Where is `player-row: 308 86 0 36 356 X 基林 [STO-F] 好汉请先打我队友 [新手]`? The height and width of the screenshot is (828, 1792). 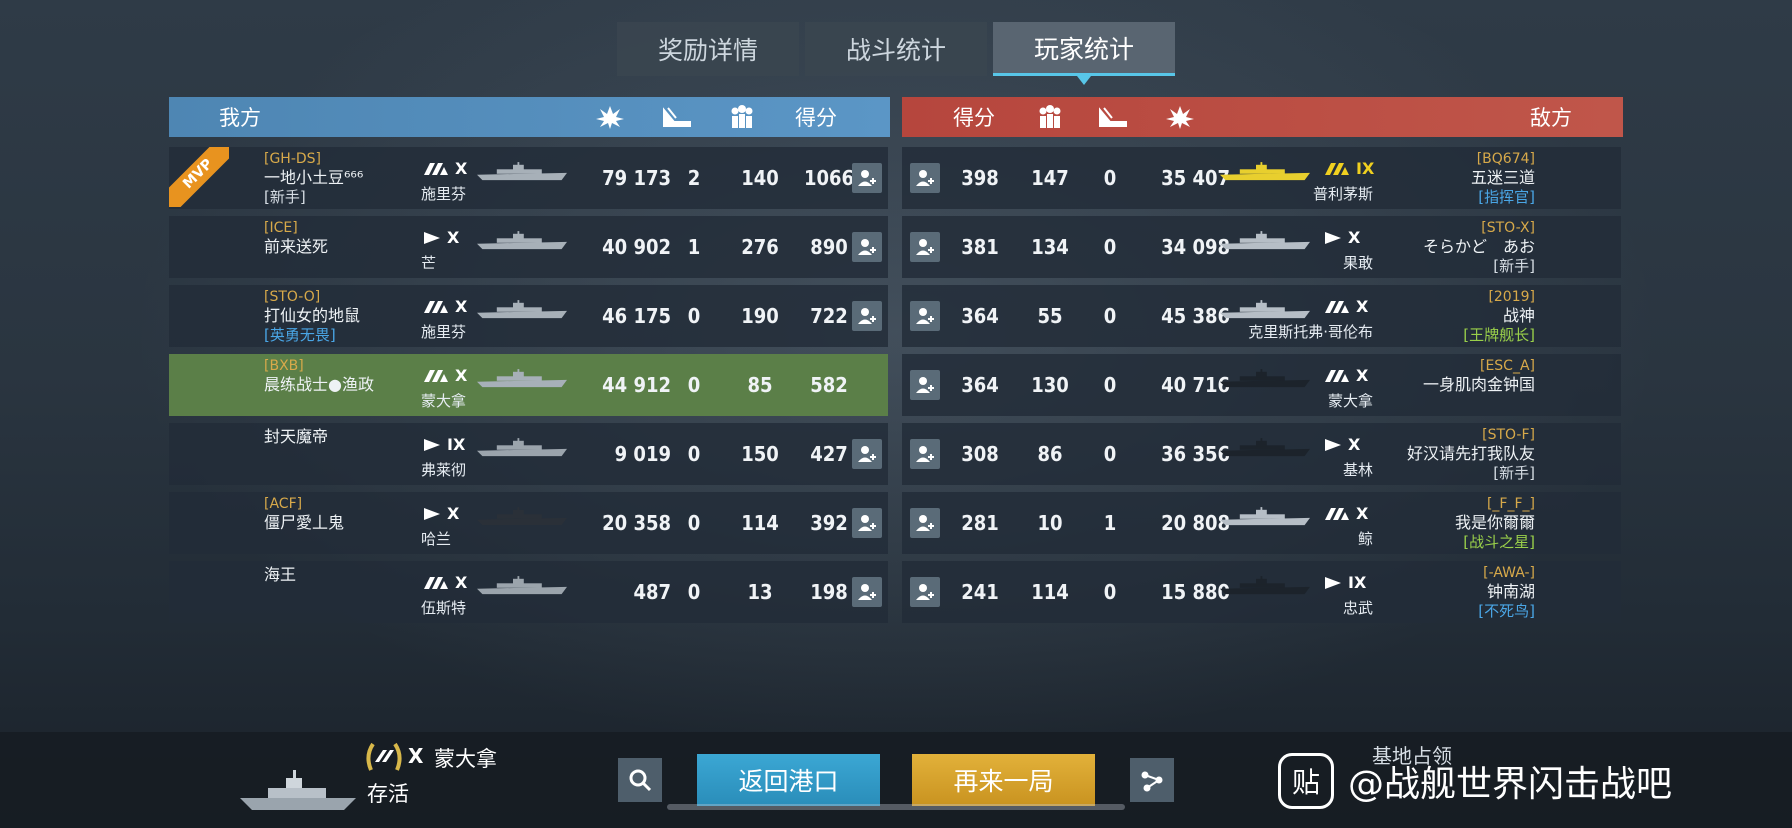 player-row: 308 86 0 36 356 X 基林 [STO-F] 好汉请先打我队友 [新手] is located at coordinates (1261, 454).